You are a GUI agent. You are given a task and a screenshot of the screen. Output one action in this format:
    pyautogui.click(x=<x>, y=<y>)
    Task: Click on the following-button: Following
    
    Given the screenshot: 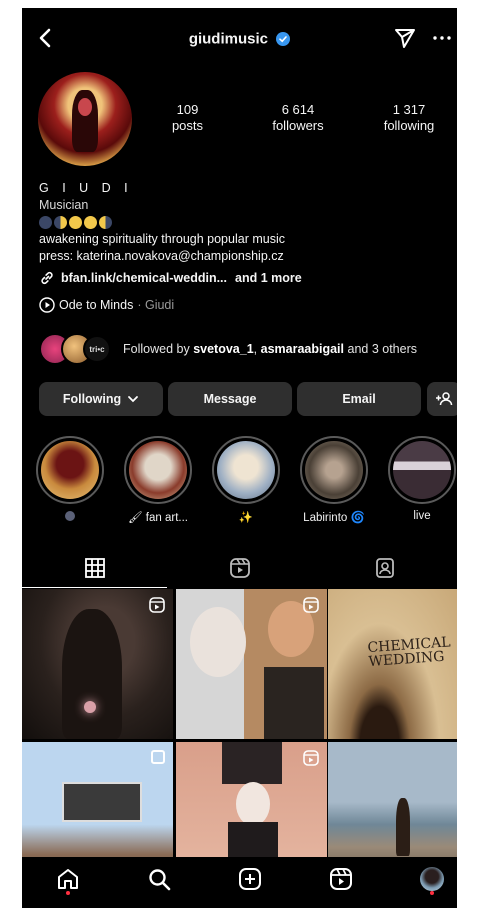 What is the action you would take?
    pyautogui.click(x=101, y=399)
    